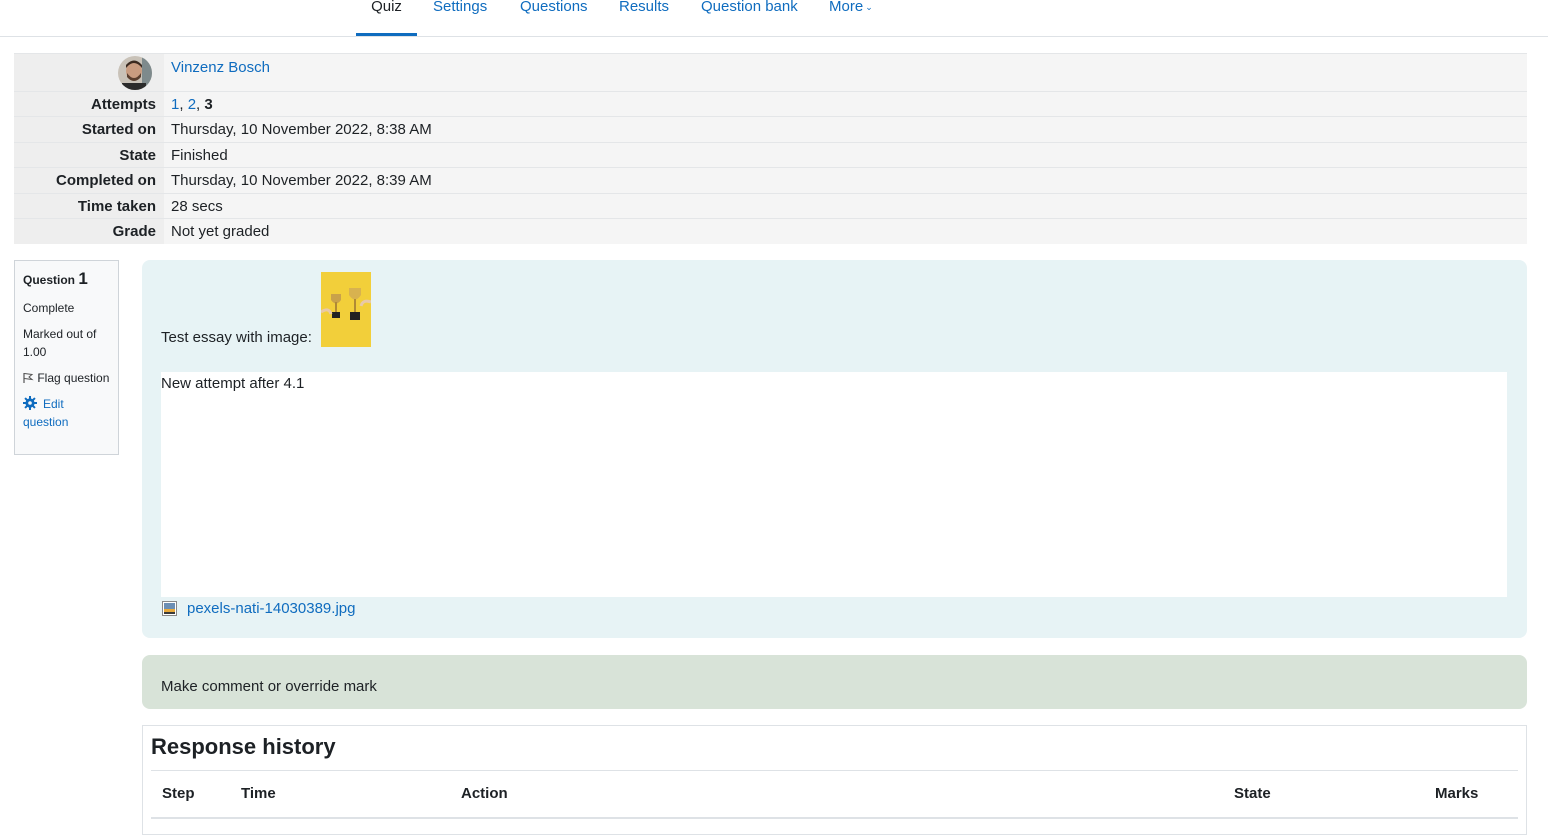 The height and width of the screenshot is (835, 1555). What do you see at coordinates (1252, 793) in the screenshot?
I see `column-header-state: State` at bounding box center [1252, 793].